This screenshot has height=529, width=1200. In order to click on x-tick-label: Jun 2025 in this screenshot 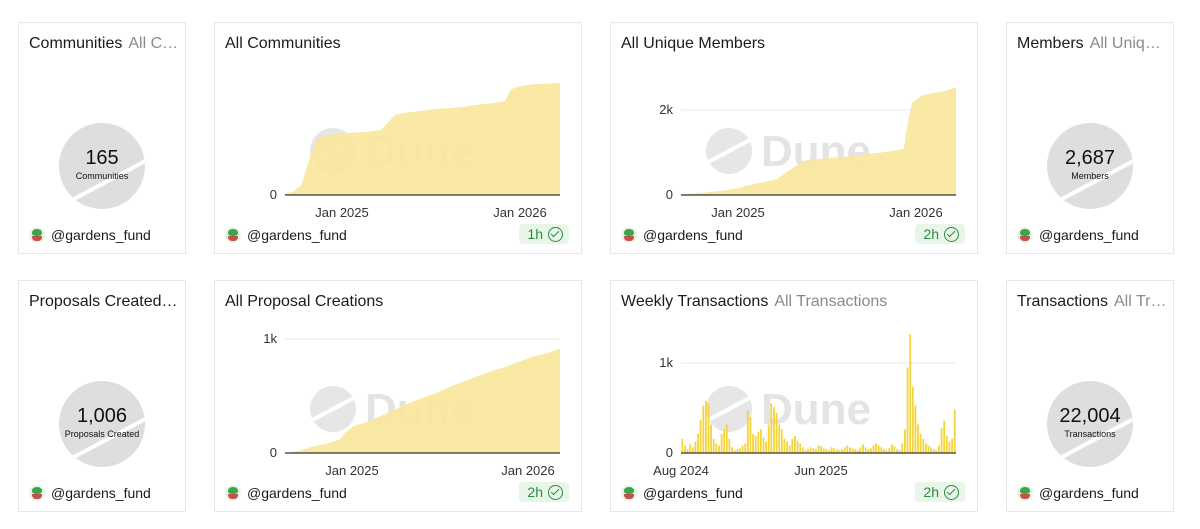, I will do `click(821, 470)`.